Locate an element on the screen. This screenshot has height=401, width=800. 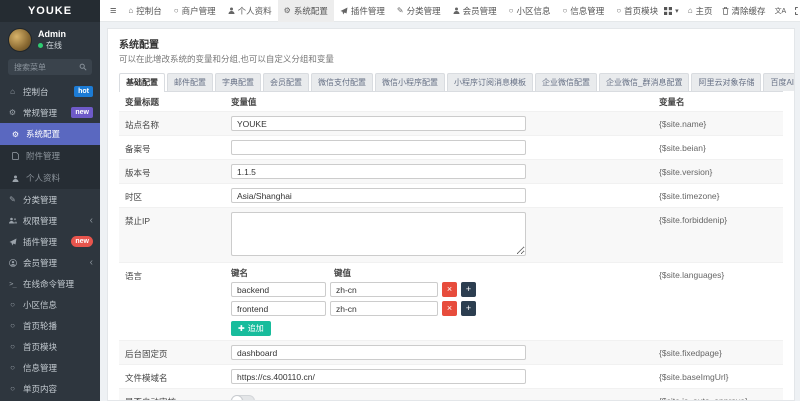
sidebar-item-0: ⌂ 控制台 hot is located at coordinates (50, 91).